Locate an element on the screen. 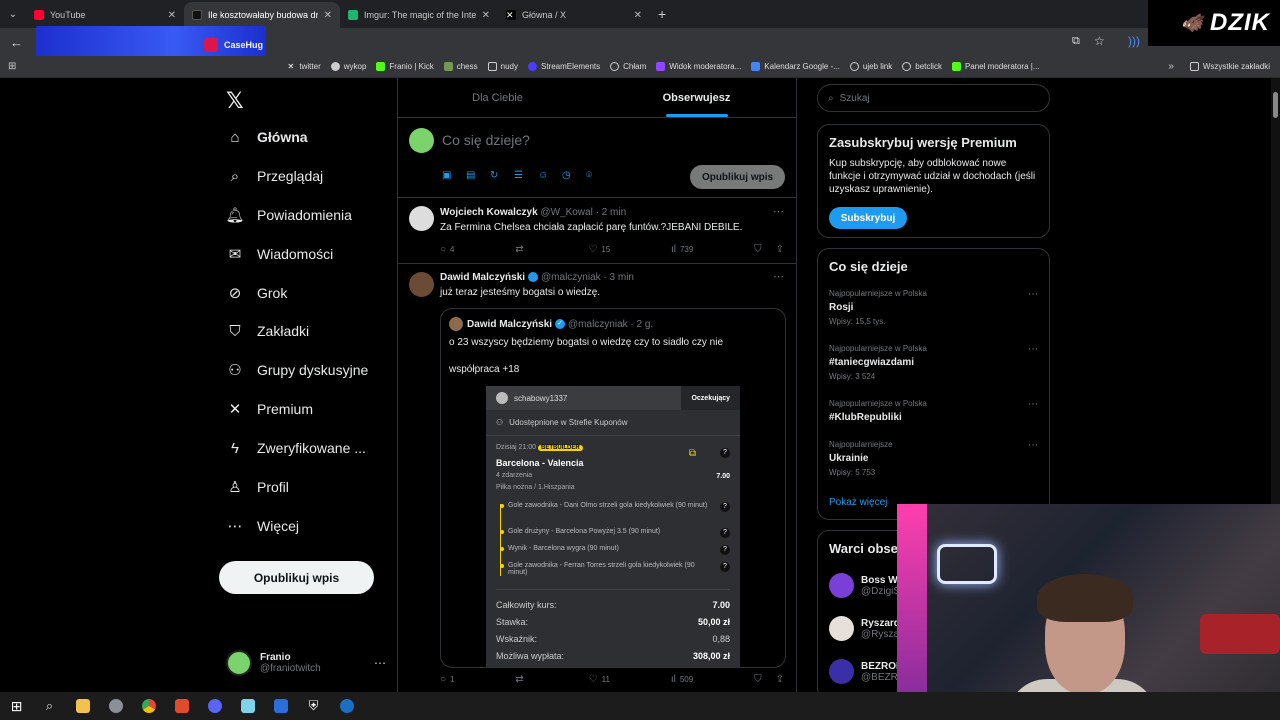  bookmark-nudy: nudy is located at coordinates (502, 66).